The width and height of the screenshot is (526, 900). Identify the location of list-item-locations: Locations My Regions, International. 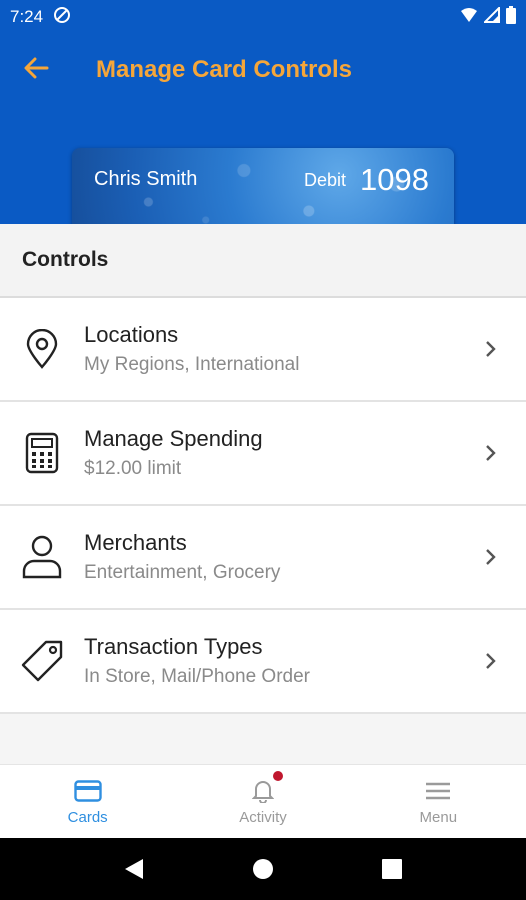
(263, 350).